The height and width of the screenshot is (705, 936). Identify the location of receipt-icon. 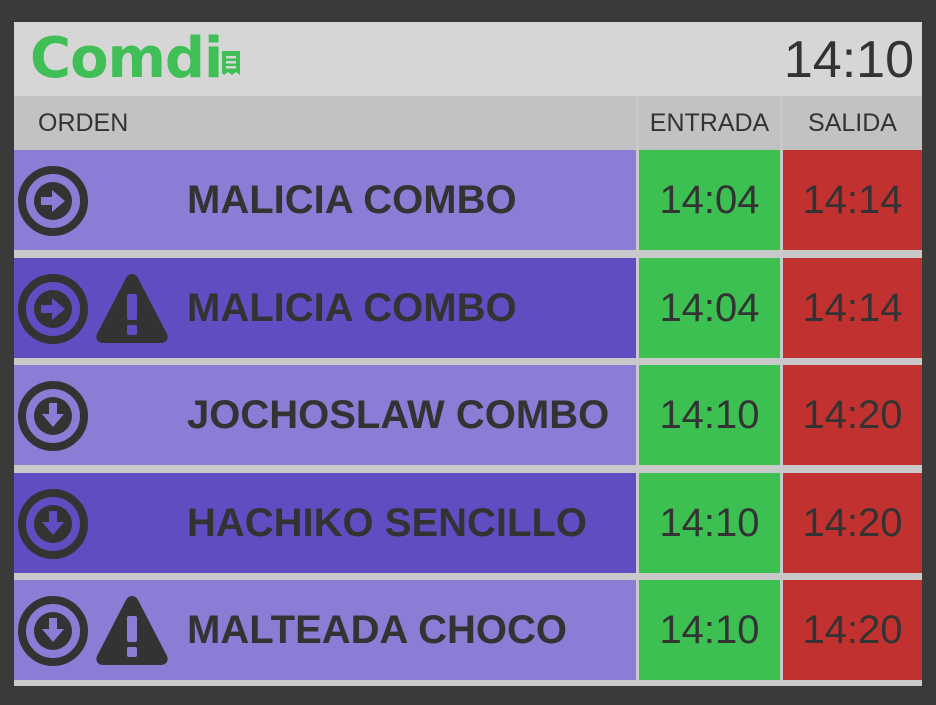
(231, 63).